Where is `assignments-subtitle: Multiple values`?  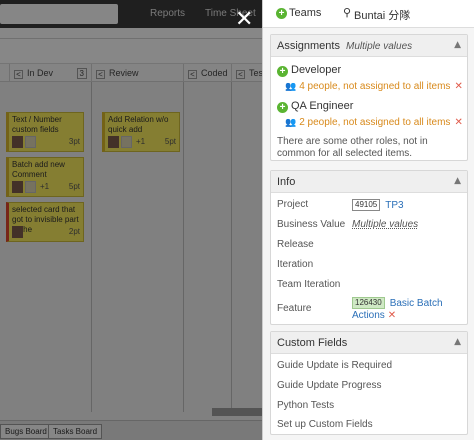 assignments-subtitle: Multiple values is located at coordinates (379, 46).